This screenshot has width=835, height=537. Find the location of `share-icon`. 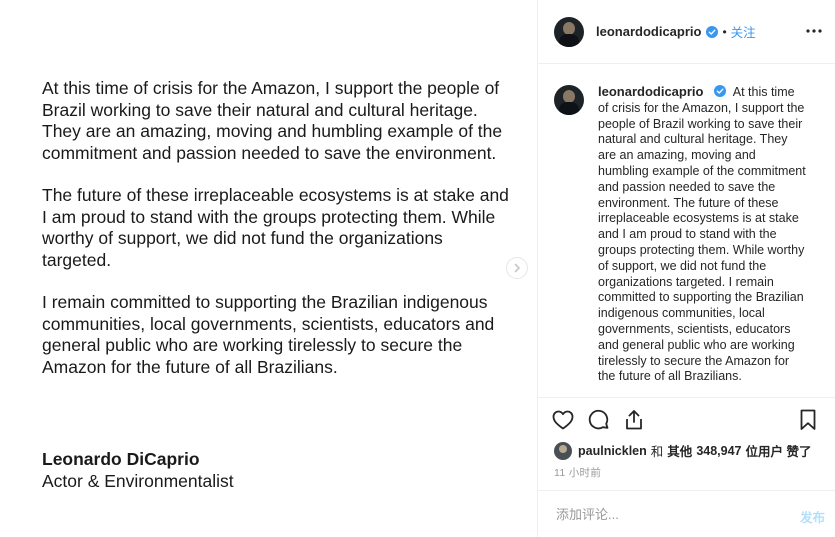

share-icon is located at coordinates (634, 420).